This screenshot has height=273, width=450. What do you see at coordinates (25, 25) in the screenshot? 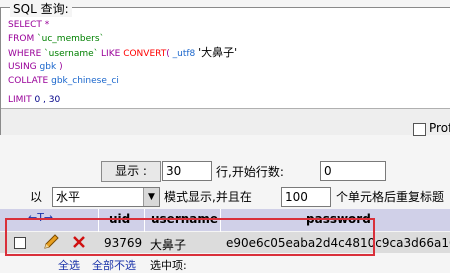
I see `sql-keyword: SELECT` at bounding box center [25, 25].